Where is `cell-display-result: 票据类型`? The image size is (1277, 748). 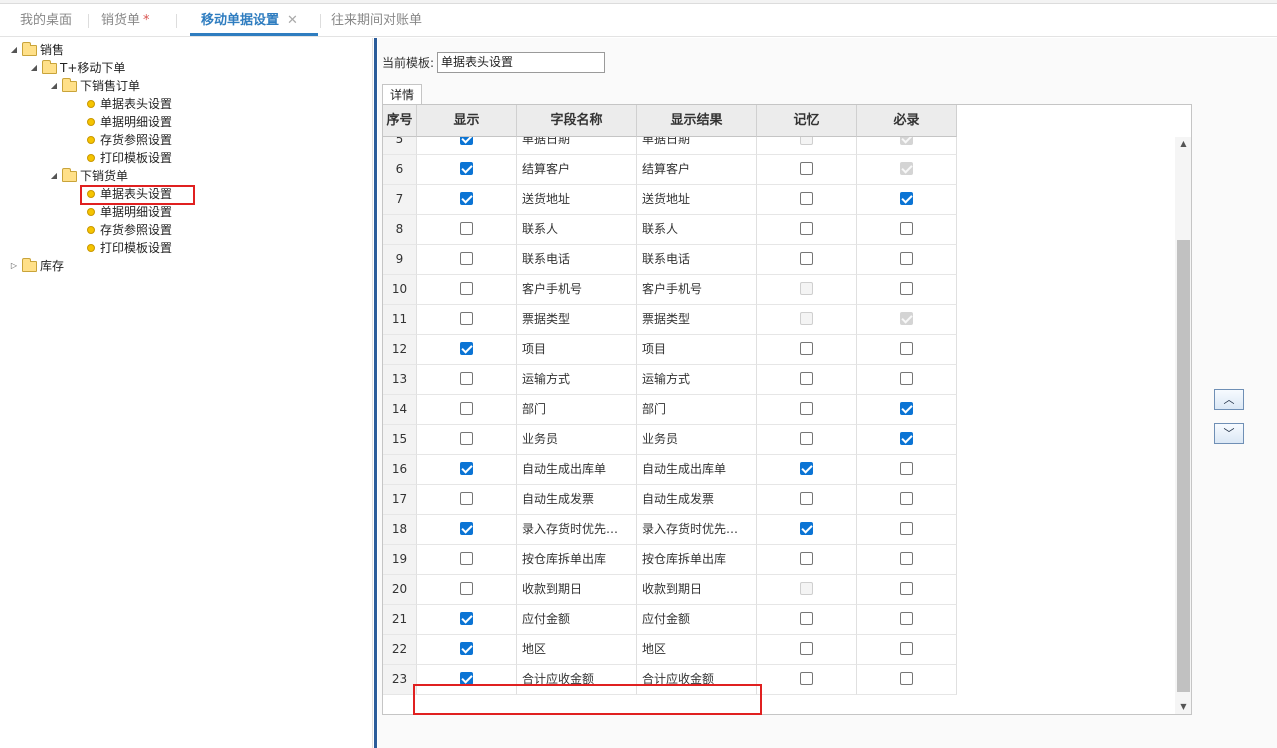
cell-display-result: 票据类型 is located at coordinates (697, 320).